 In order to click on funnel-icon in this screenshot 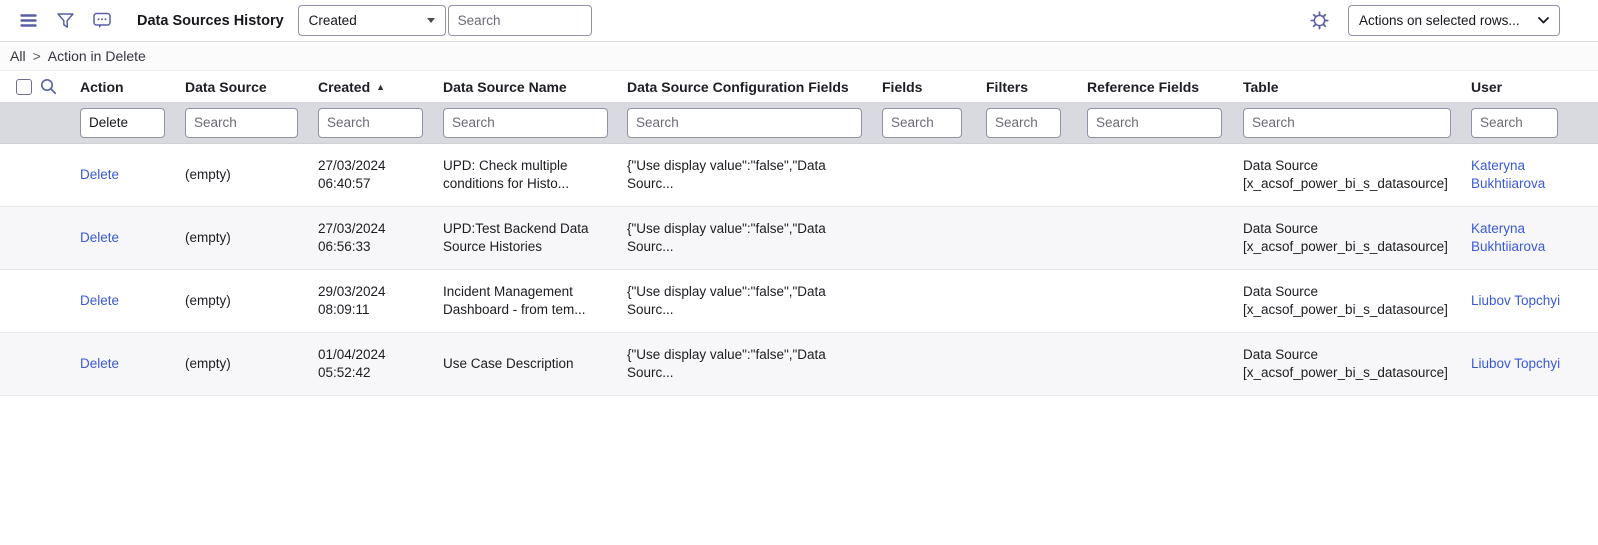, I will do `click(65, 20)`.